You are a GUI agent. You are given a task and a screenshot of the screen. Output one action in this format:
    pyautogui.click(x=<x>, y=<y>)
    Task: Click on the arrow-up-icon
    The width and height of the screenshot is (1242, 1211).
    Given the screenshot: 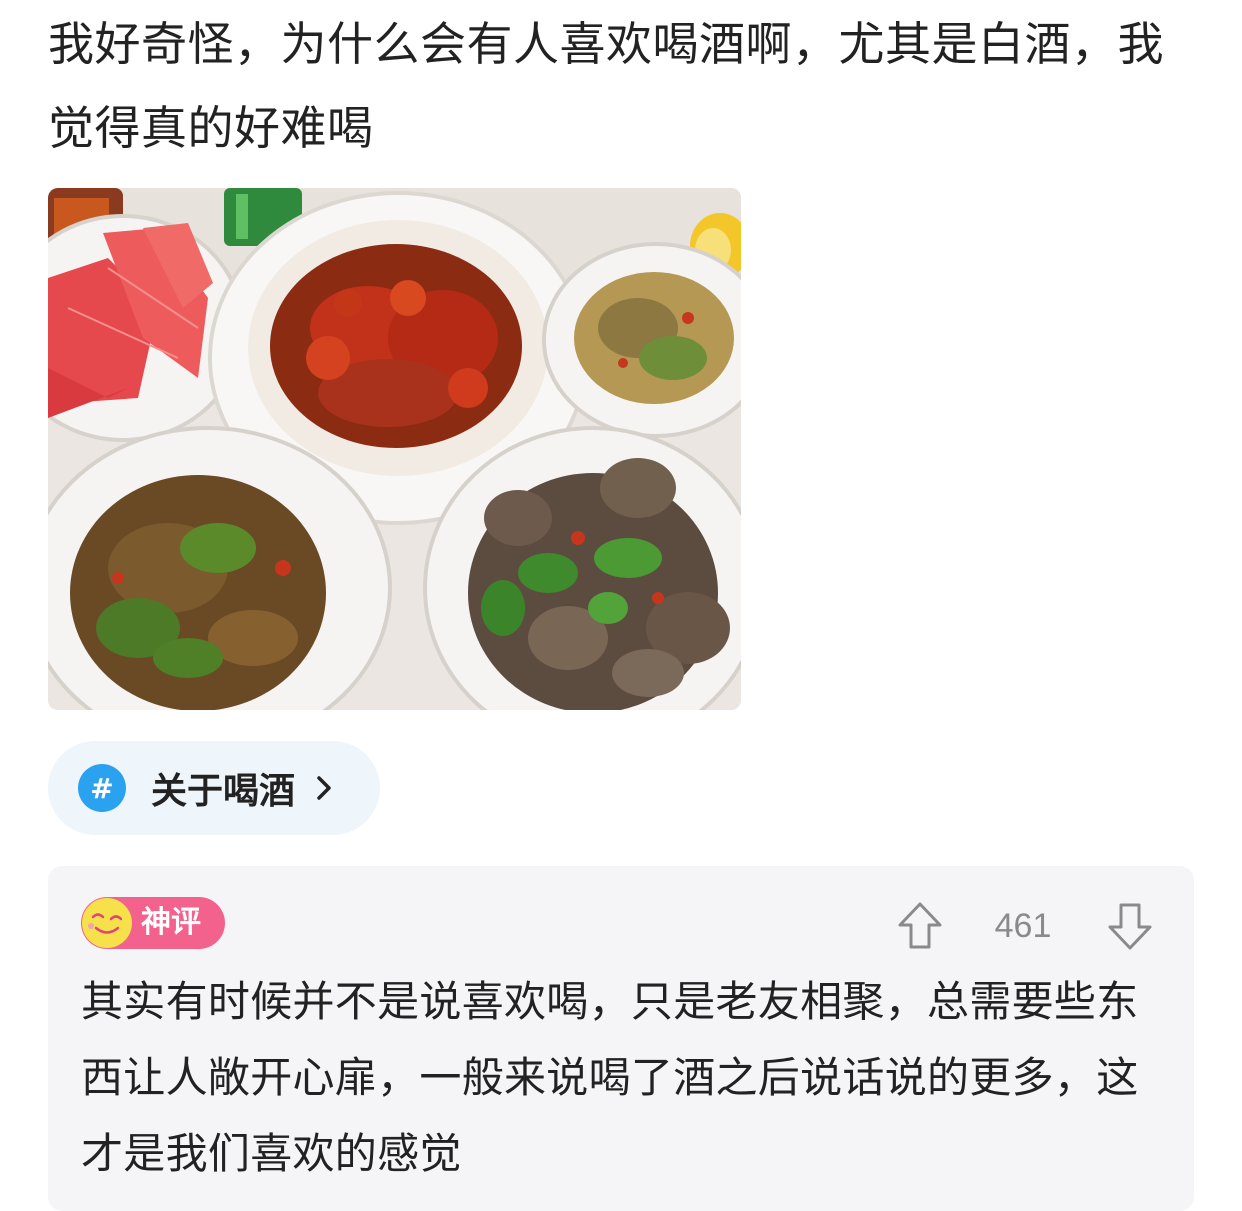 What is the action you would take?
    pyautogui.click(x=920, y=926)
    